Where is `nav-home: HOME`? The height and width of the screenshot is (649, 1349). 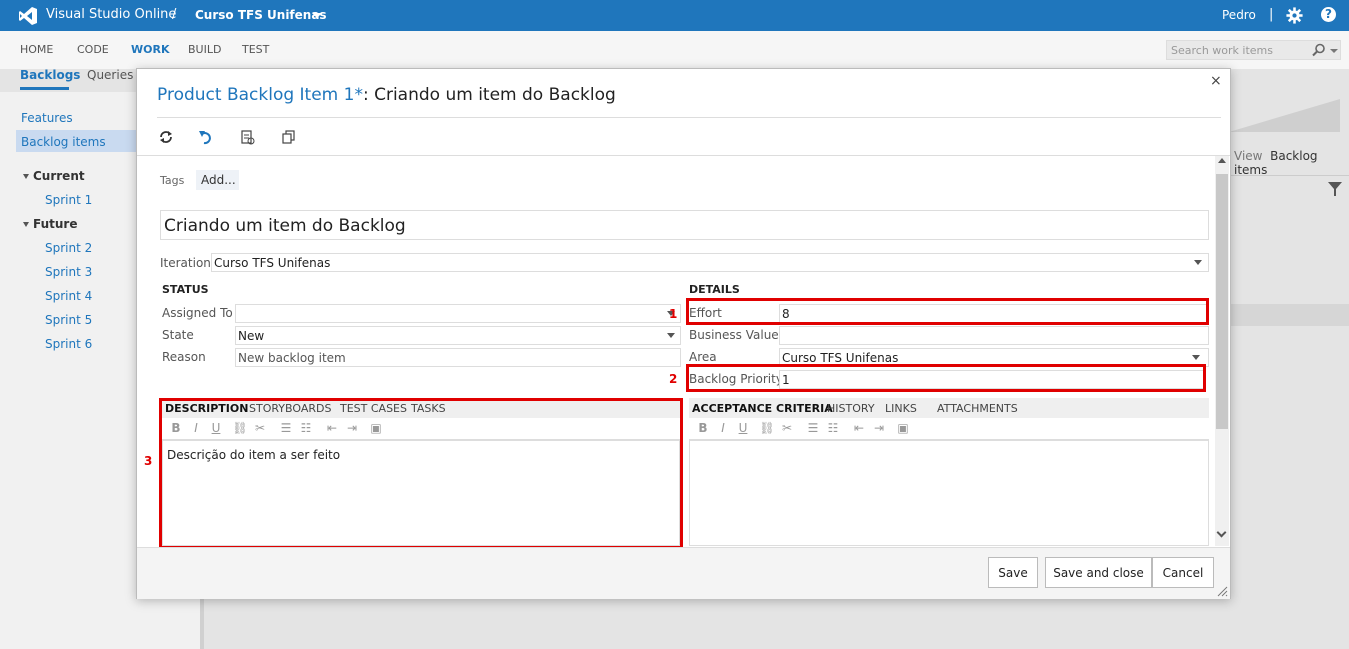
nav-home: HOME is located at coordinates (36, 49).